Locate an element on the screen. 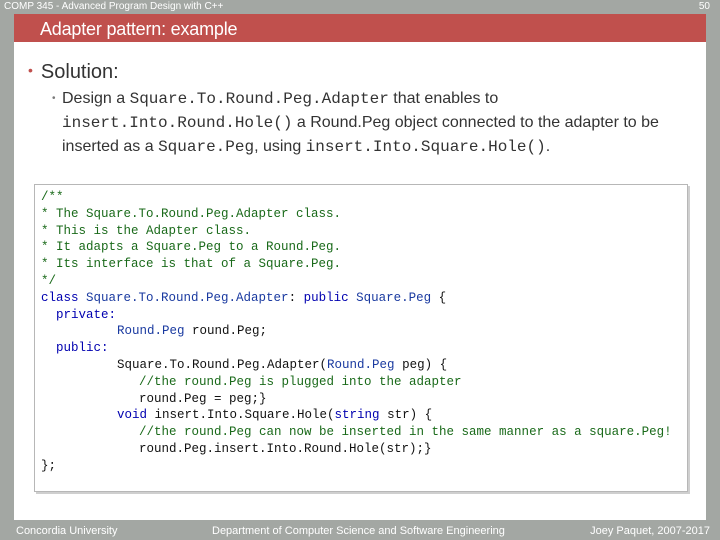  footer-university: Concordia University is located at coordinates (67, 531).